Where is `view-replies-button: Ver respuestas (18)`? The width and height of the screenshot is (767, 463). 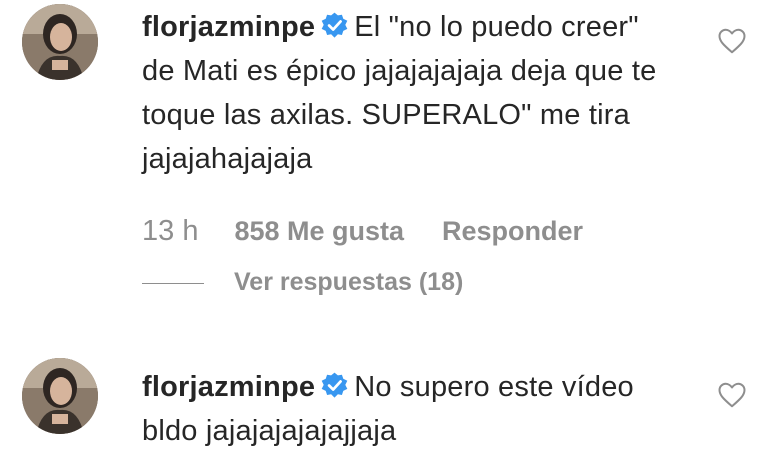 view-replies-button: Ver respuestas (18) is located at coordinates (302, 286).